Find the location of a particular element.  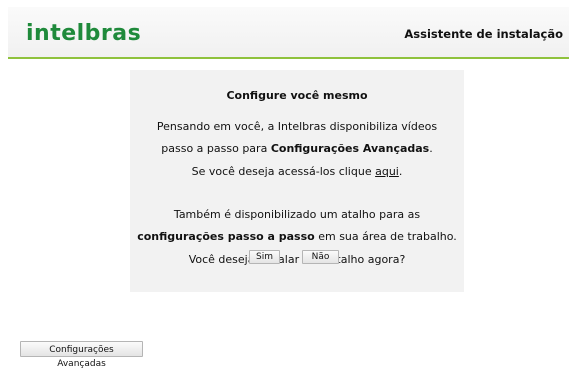

video-info-line-2-suffix: . is located at coordinates (431, 148).